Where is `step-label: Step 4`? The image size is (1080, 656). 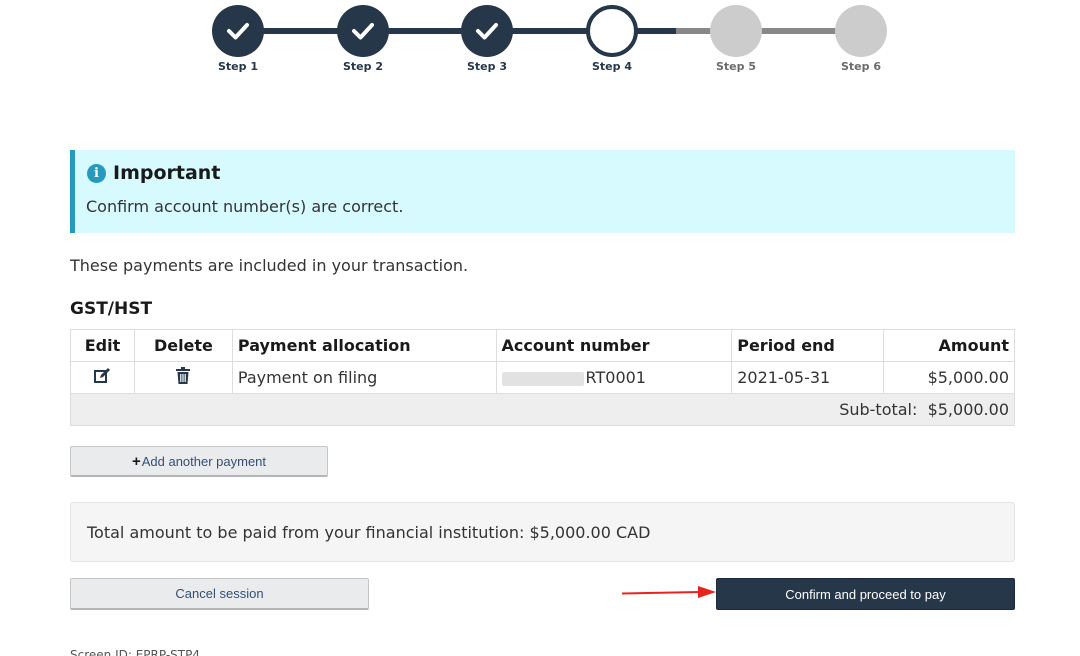 step-label: Step 4 is located at coordinates (612, 66).